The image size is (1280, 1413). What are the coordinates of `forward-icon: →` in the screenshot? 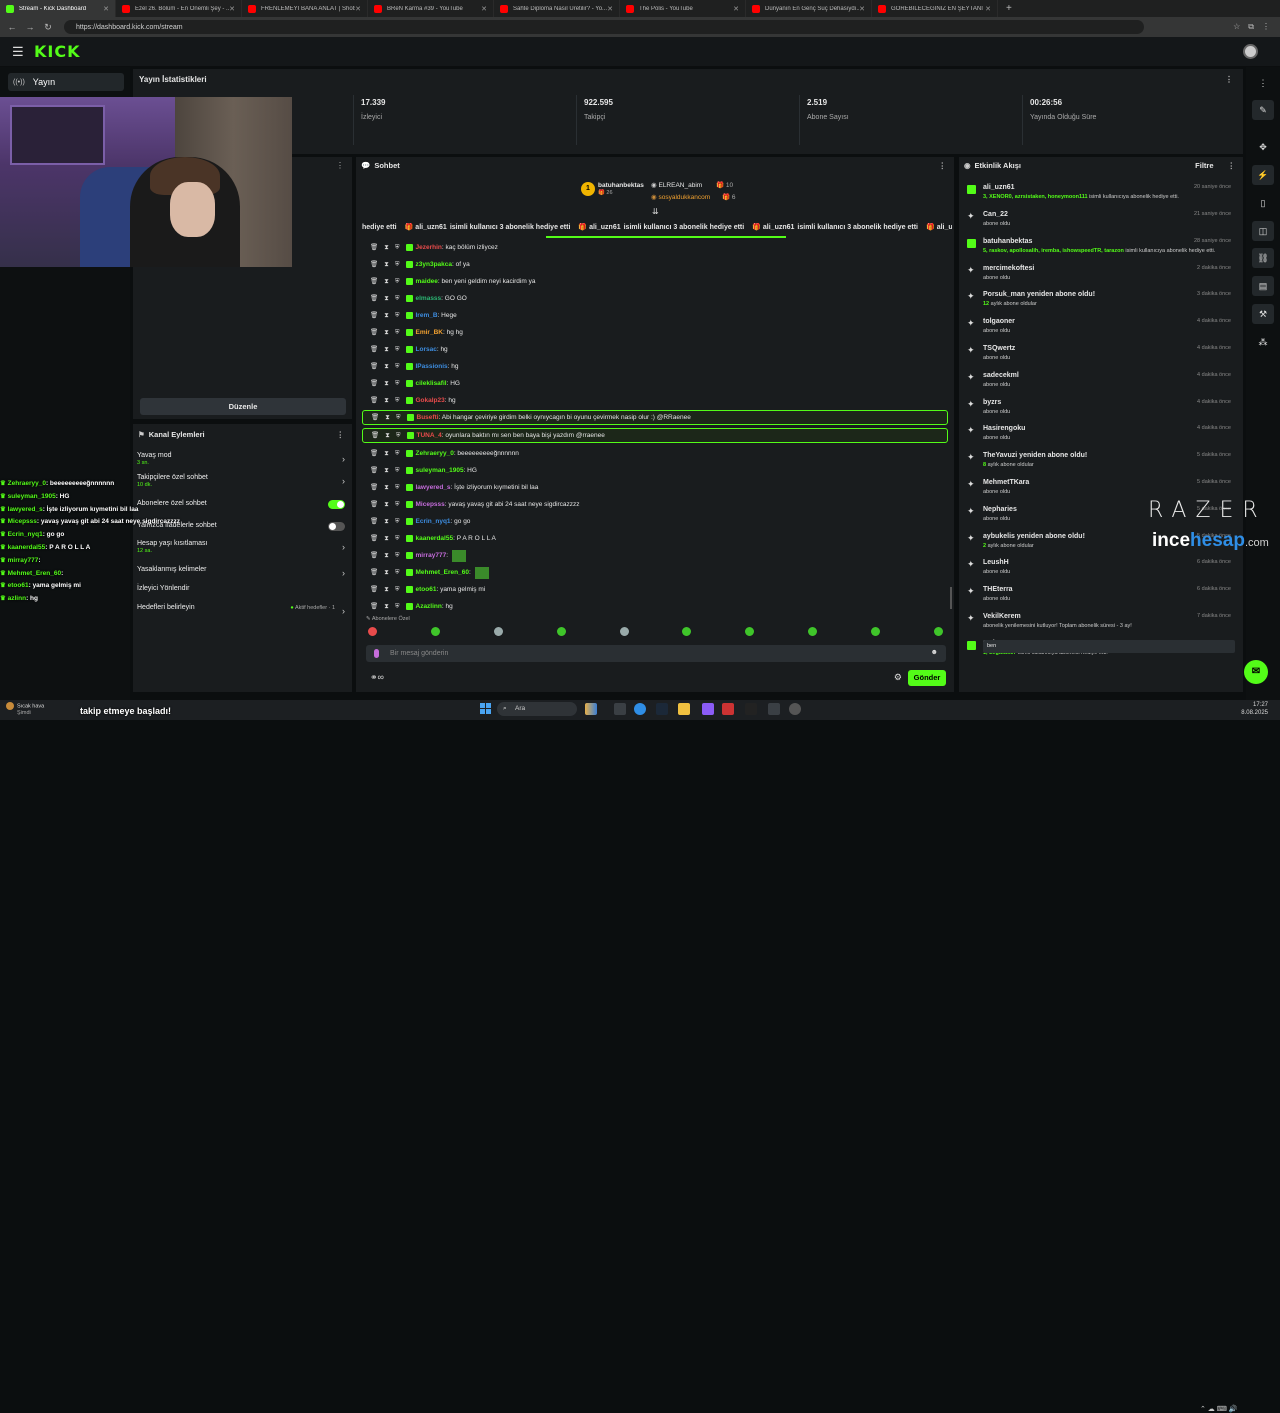 It's located at (30, 27).